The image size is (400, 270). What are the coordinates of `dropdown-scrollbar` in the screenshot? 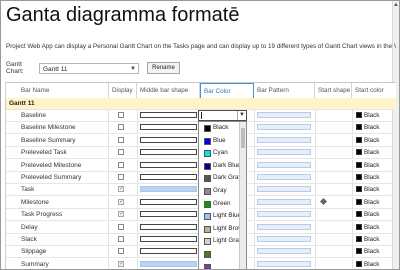 It's located at (242, 195).